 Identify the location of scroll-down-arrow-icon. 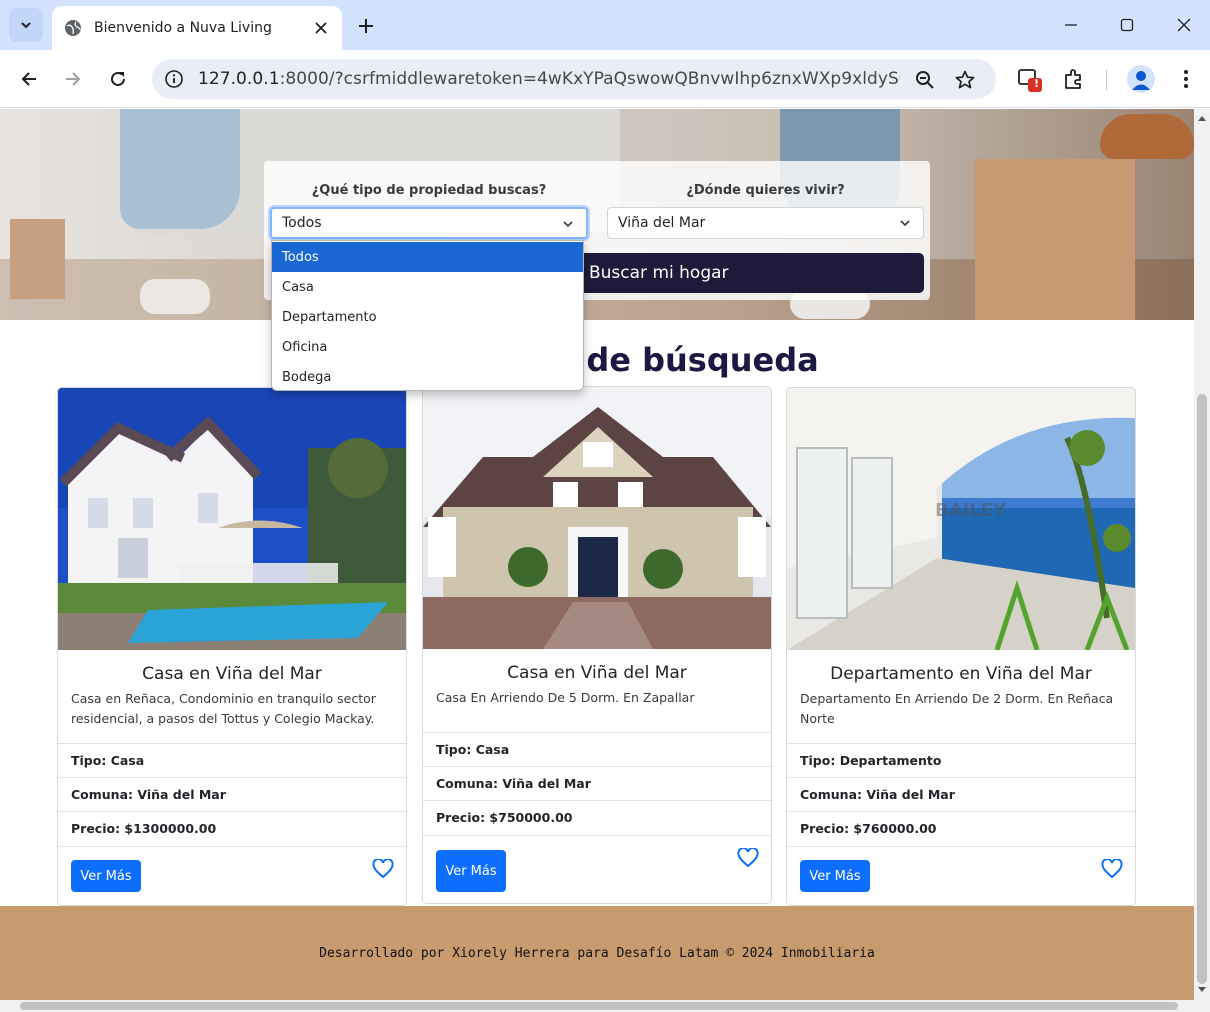
(1202, 989).